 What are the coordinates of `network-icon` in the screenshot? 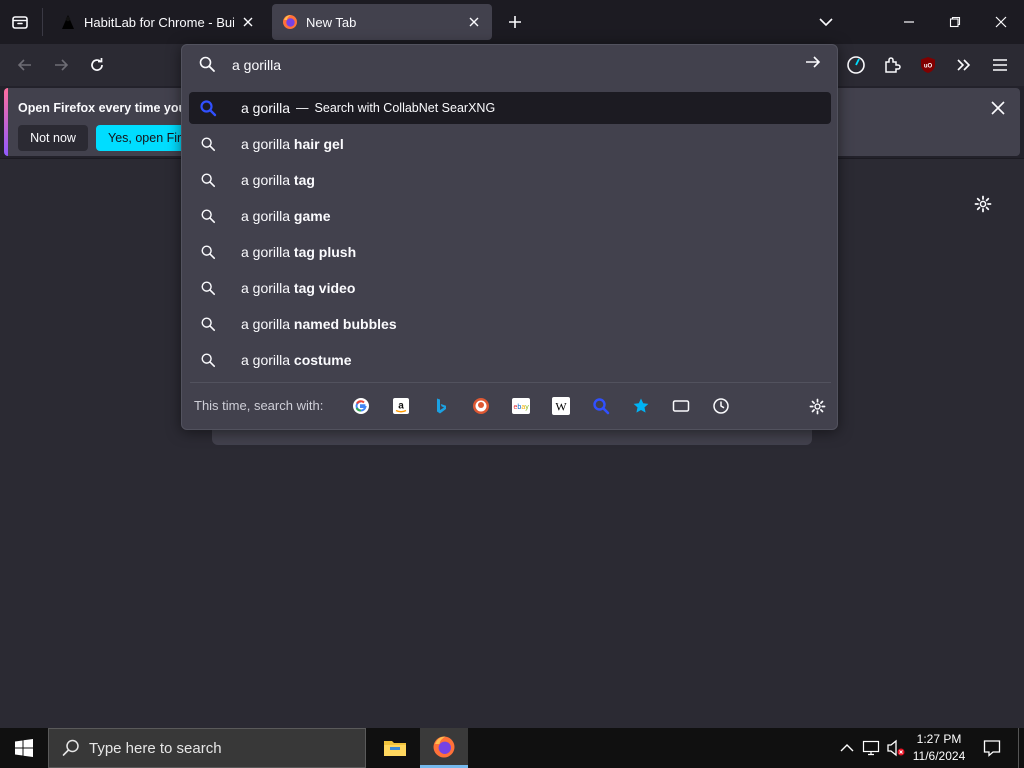 It's located at (871, 748).